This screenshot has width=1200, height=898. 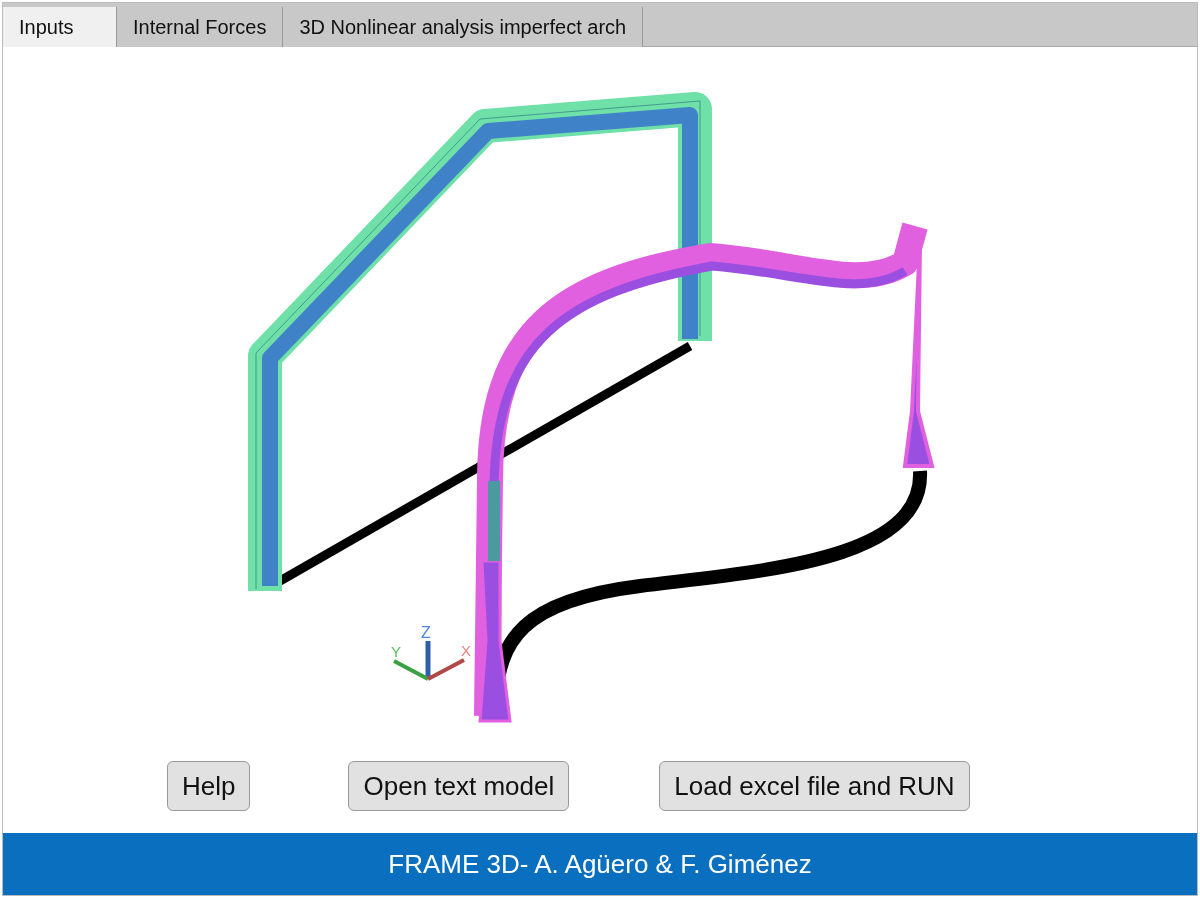 What do you see at coordinates (209, 786) in the screenshot?
I see `action-button: Help` at bounding box center [209, 786].